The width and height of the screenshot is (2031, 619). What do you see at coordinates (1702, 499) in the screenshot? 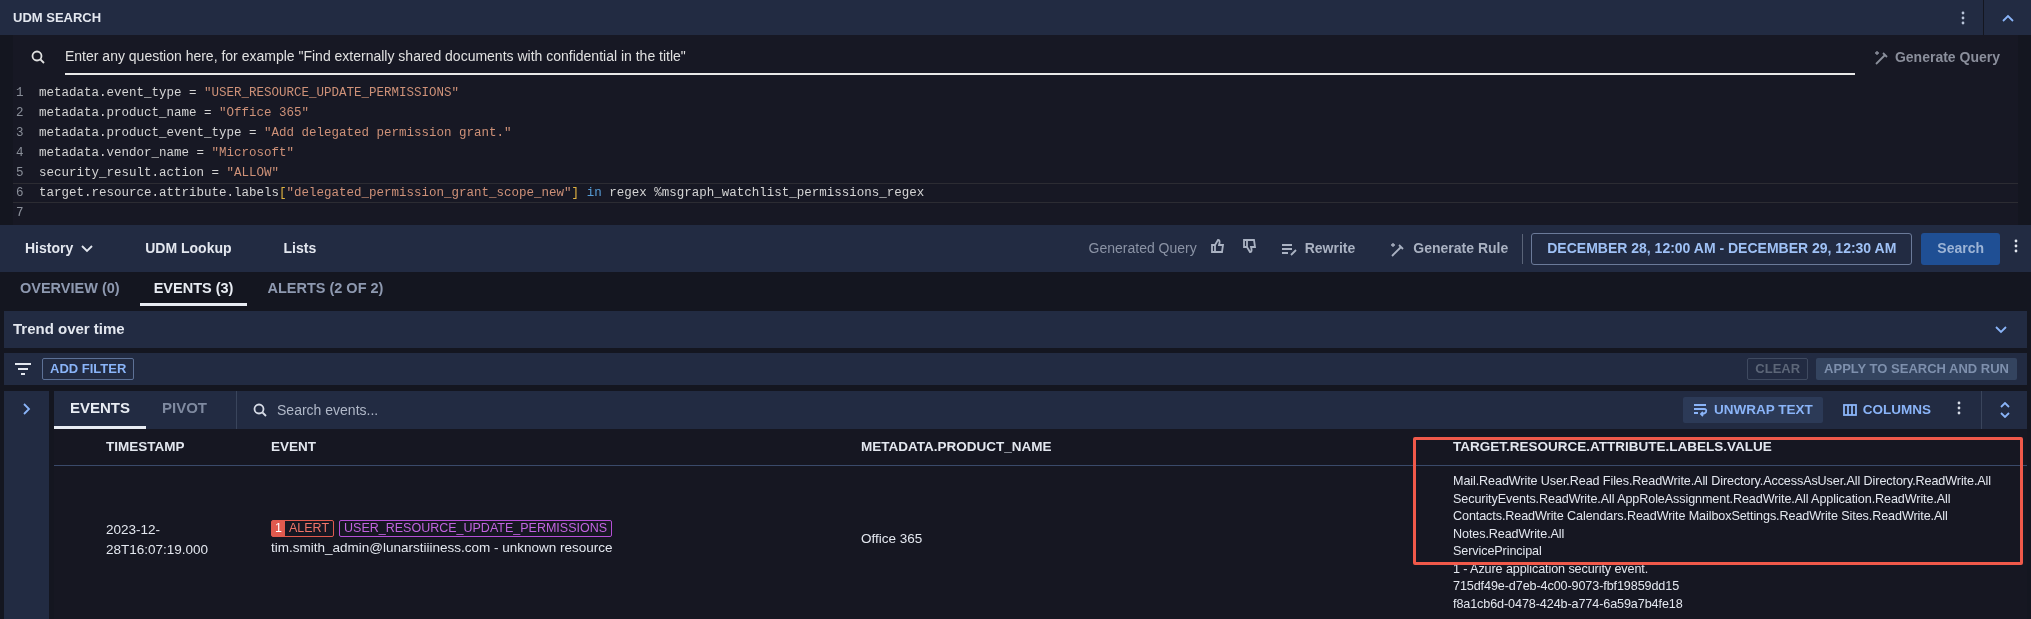
I see `table-cell-text: SecurityEvents.ReadWrite.All AppRoleAssignment.ReadWrite.All Application.ReadWrite.All` at bounding box center [1702, 499].